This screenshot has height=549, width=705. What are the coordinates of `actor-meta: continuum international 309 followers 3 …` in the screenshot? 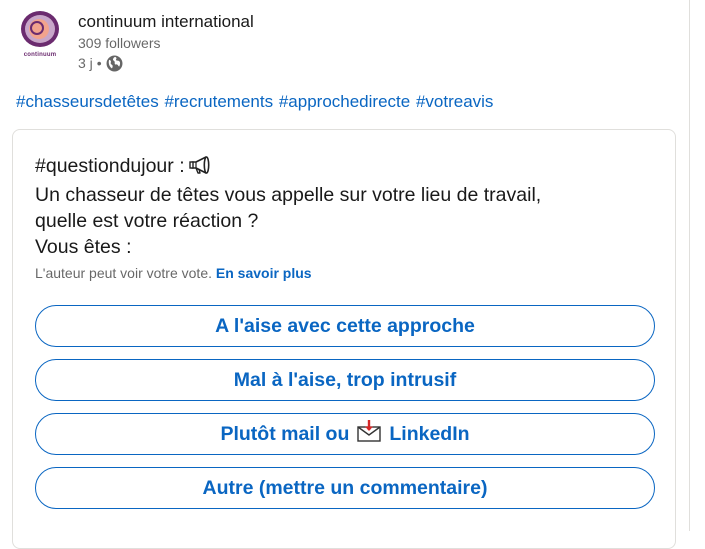 It's located at (166, 40).